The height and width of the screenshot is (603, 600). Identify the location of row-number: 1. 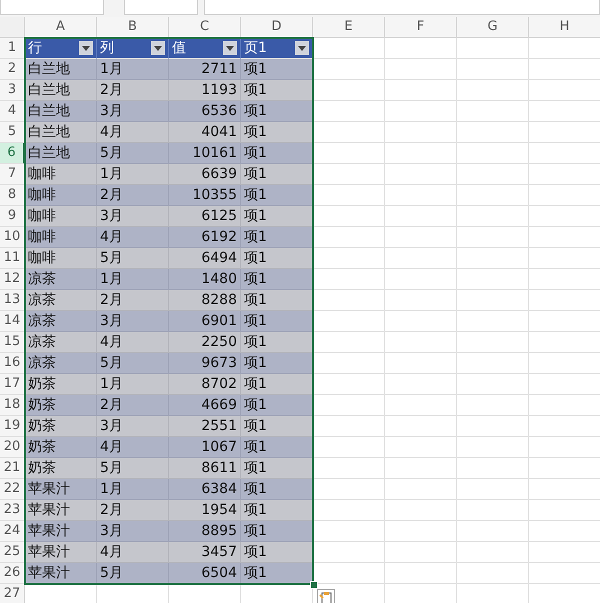
(12, 48).